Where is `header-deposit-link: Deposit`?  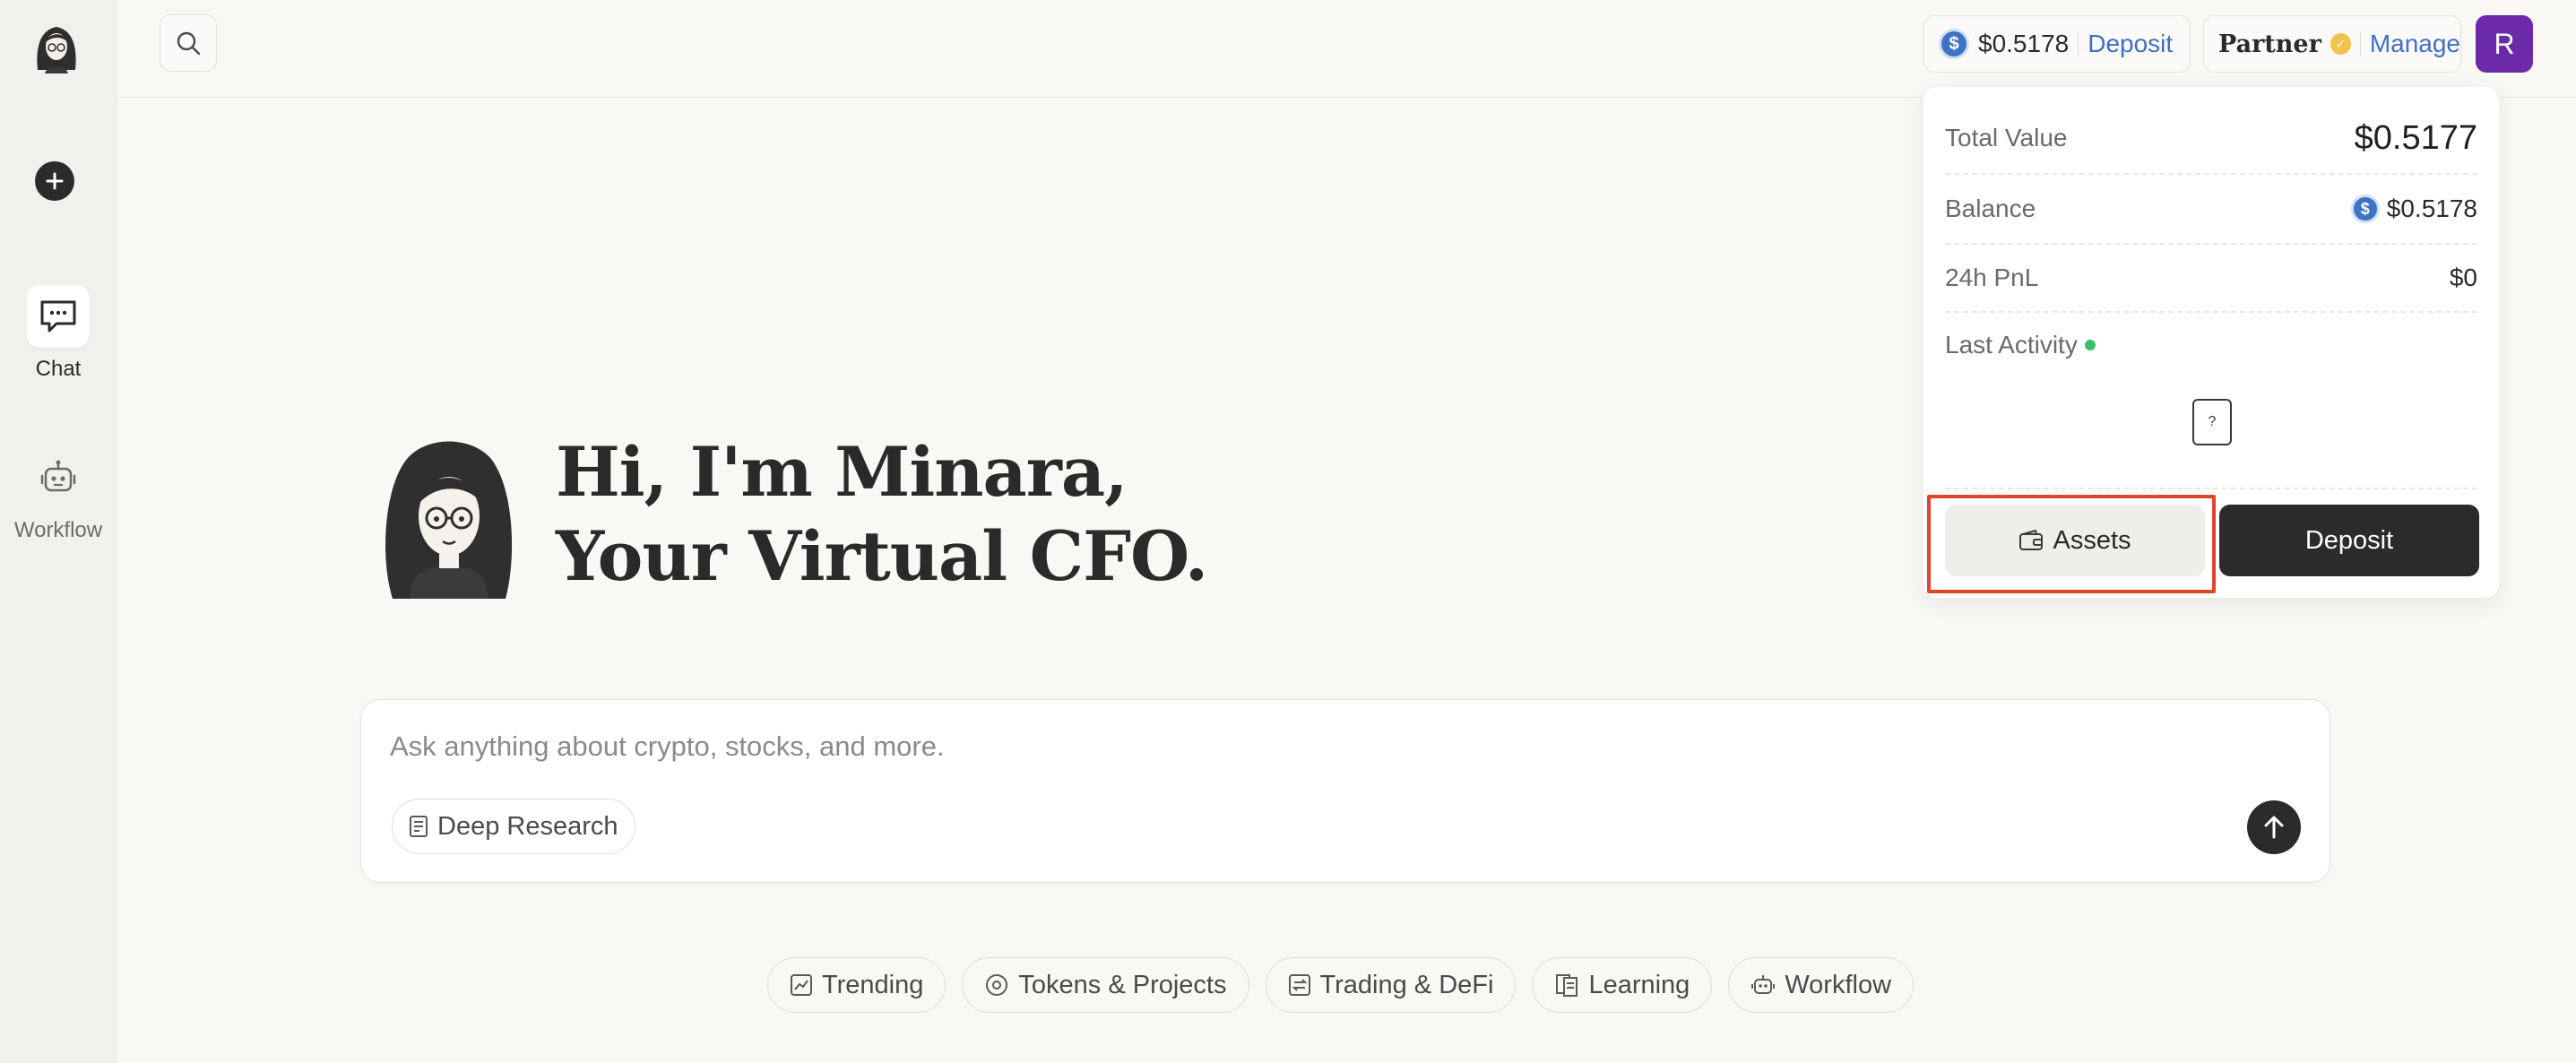
header-deposit-link: Deposit is located at coordinates (2130, 44).